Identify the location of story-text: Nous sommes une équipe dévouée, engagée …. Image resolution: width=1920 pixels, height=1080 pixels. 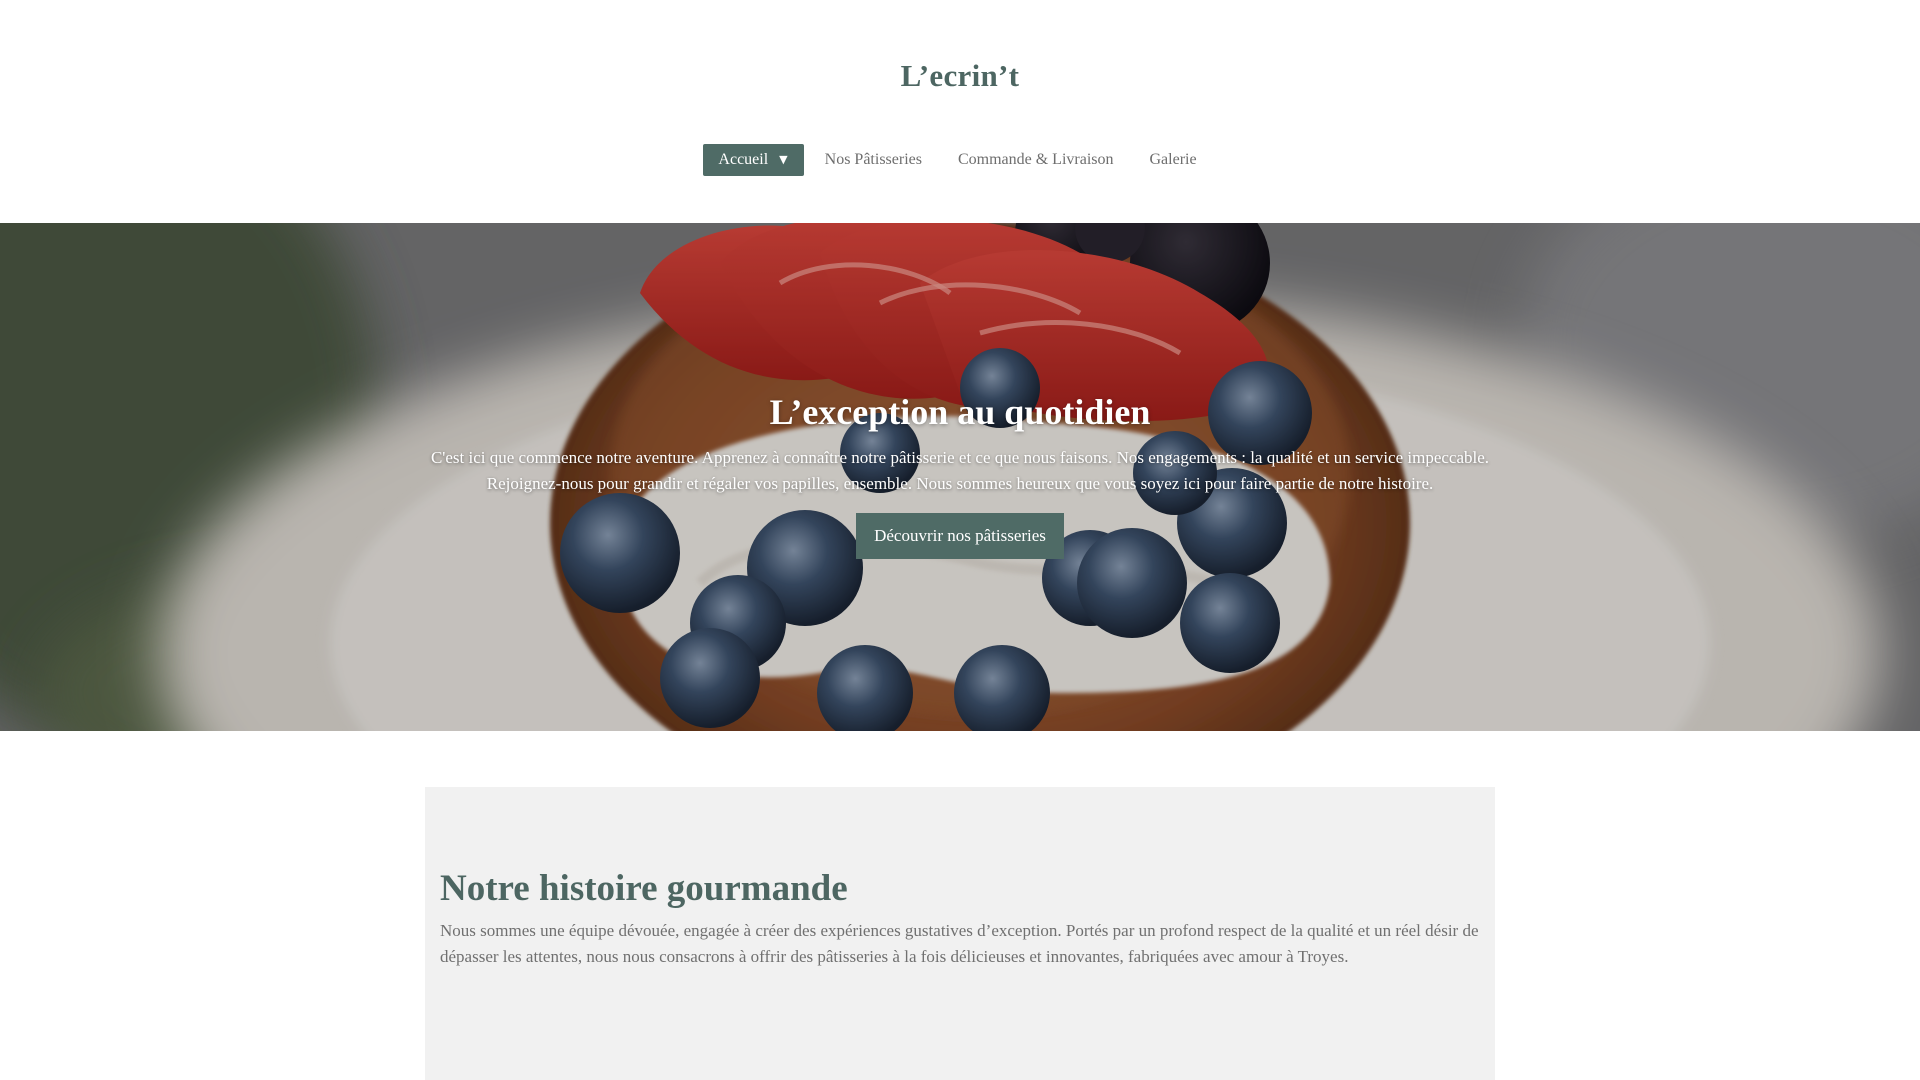
(959, 943).